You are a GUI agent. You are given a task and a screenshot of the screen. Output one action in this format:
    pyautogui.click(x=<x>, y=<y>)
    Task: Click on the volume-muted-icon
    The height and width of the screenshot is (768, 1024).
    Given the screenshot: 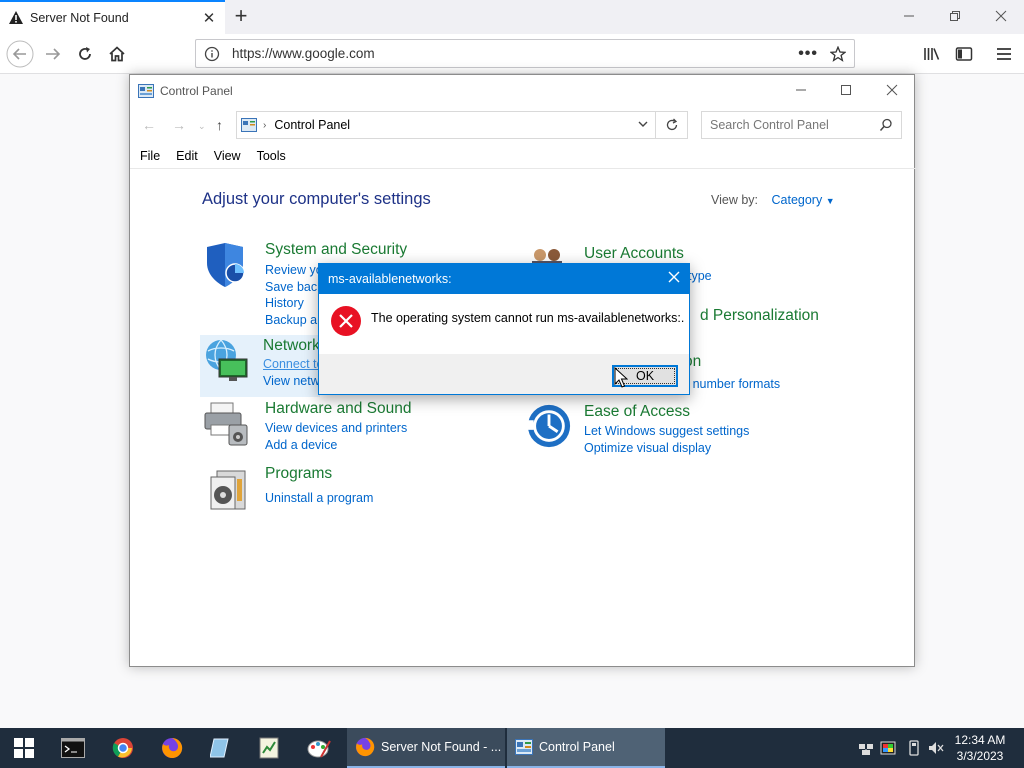 What is the action you would take?
    pyautogui.click(x=936, y=748)
    